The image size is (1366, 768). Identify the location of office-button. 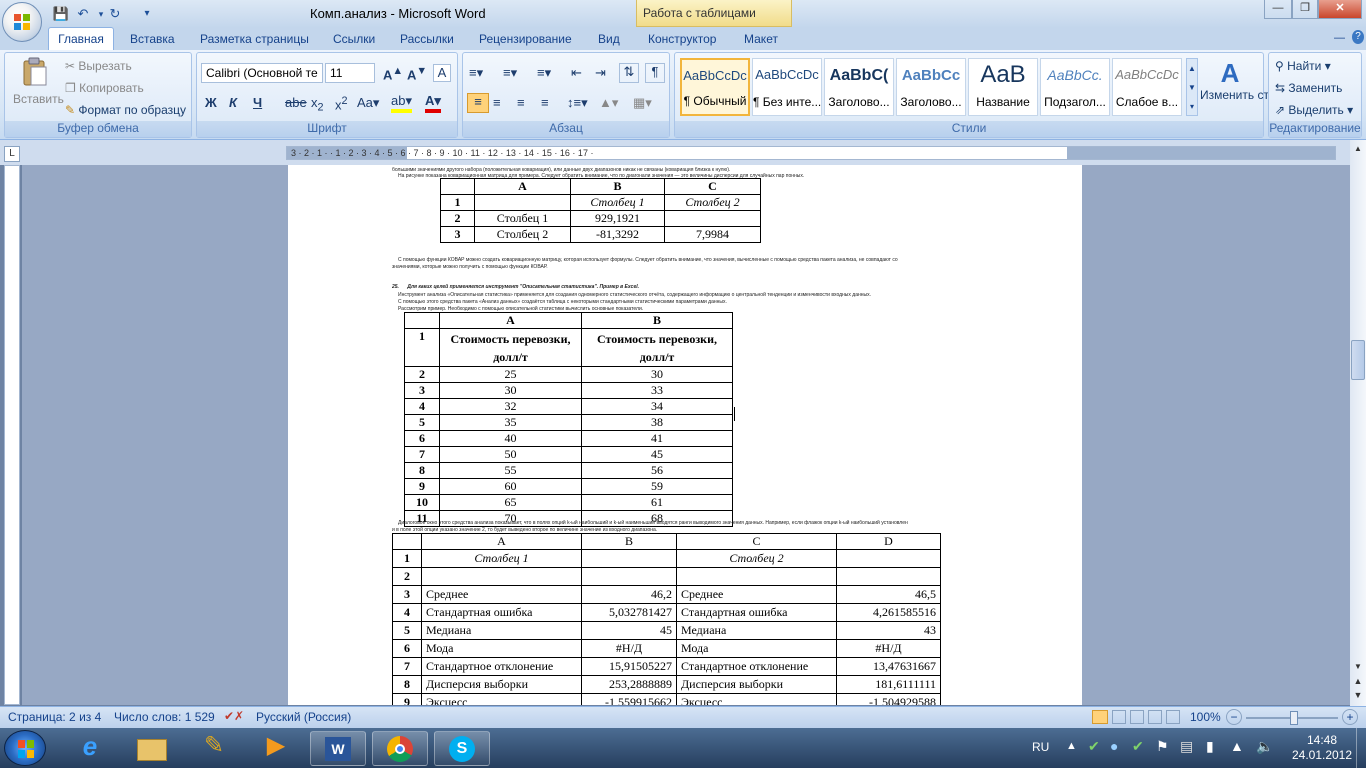
(22, 22).